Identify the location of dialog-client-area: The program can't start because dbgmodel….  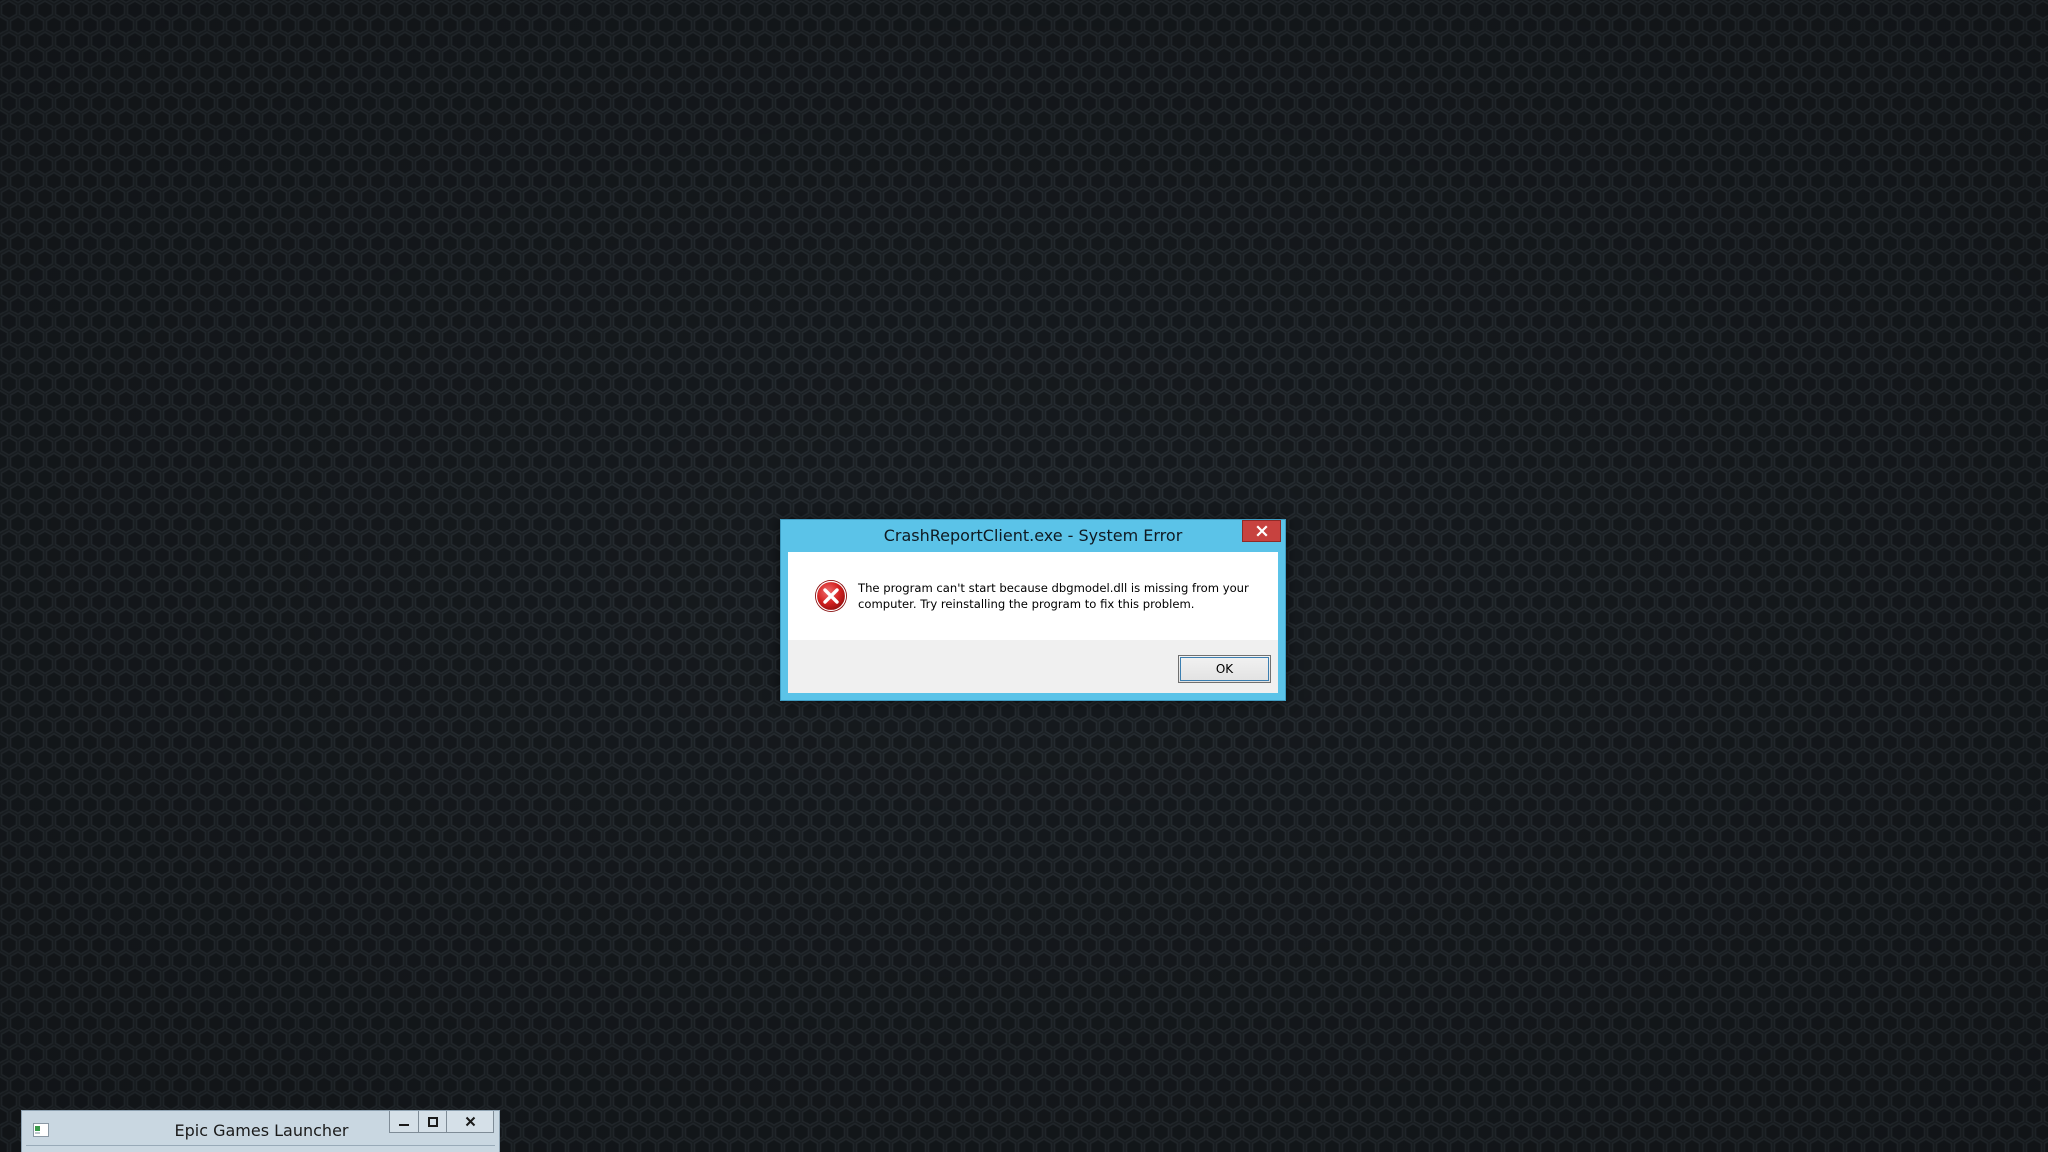
(1033, 622).